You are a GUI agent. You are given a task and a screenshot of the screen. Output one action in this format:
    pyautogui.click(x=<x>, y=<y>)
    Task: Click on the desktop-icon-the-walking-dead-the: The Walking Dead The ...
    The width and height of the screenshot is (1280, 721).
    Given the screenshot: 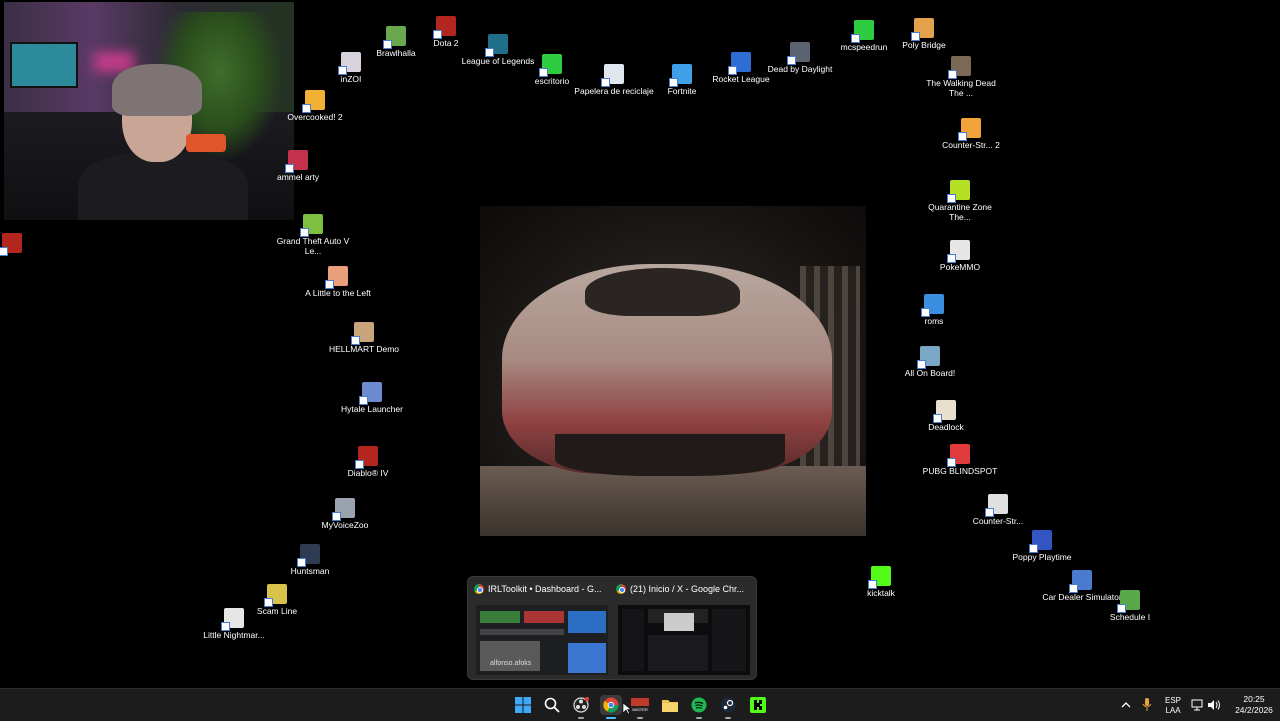 What is the action you would take?
    pyautogui.click(x=961, y=77)
    